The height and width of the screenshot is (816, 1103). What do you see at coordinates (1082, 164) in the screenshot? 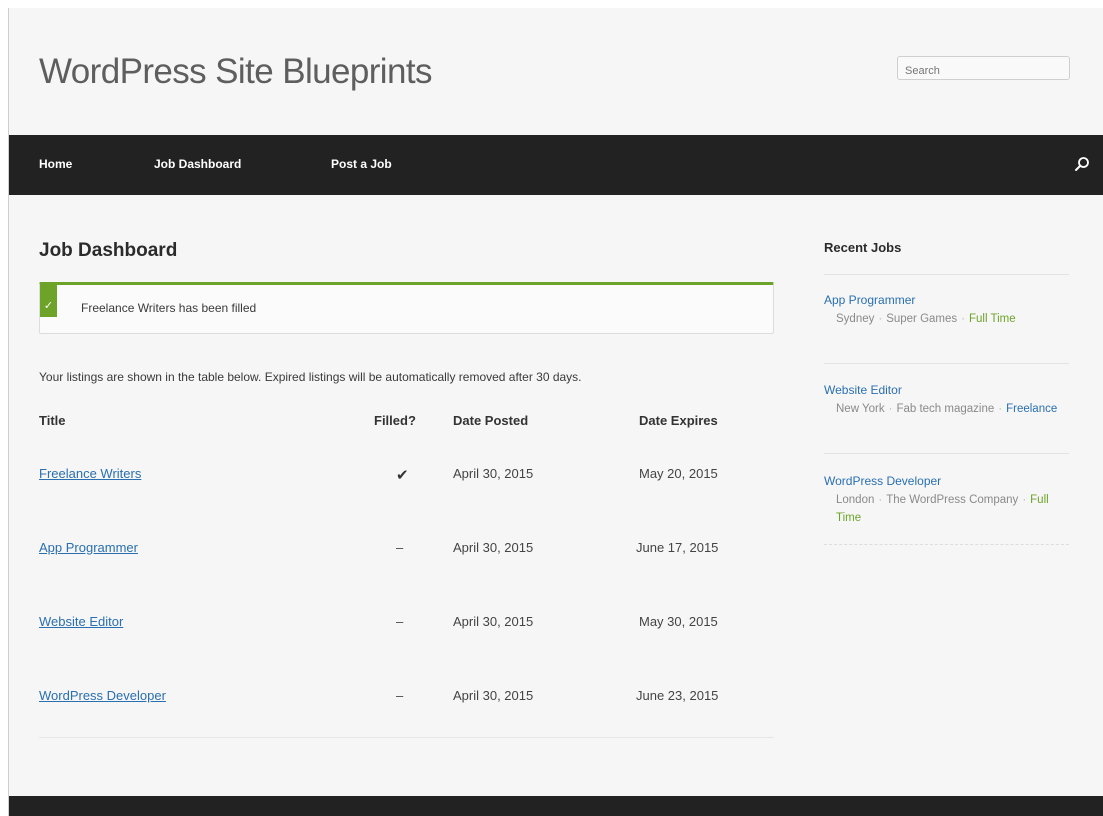
I see `search-icon` at bounding box center [1082, 164].